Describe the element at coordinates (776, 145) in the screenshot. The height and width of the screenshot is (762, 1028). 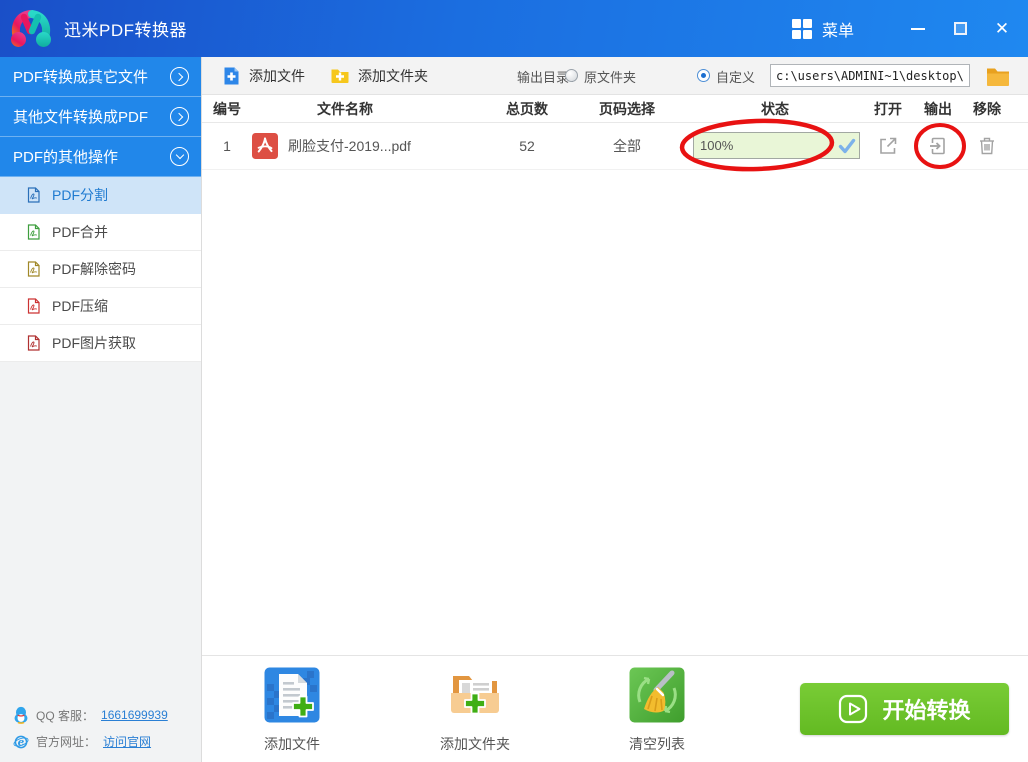
I see `progress-bar: 100%` at that location.